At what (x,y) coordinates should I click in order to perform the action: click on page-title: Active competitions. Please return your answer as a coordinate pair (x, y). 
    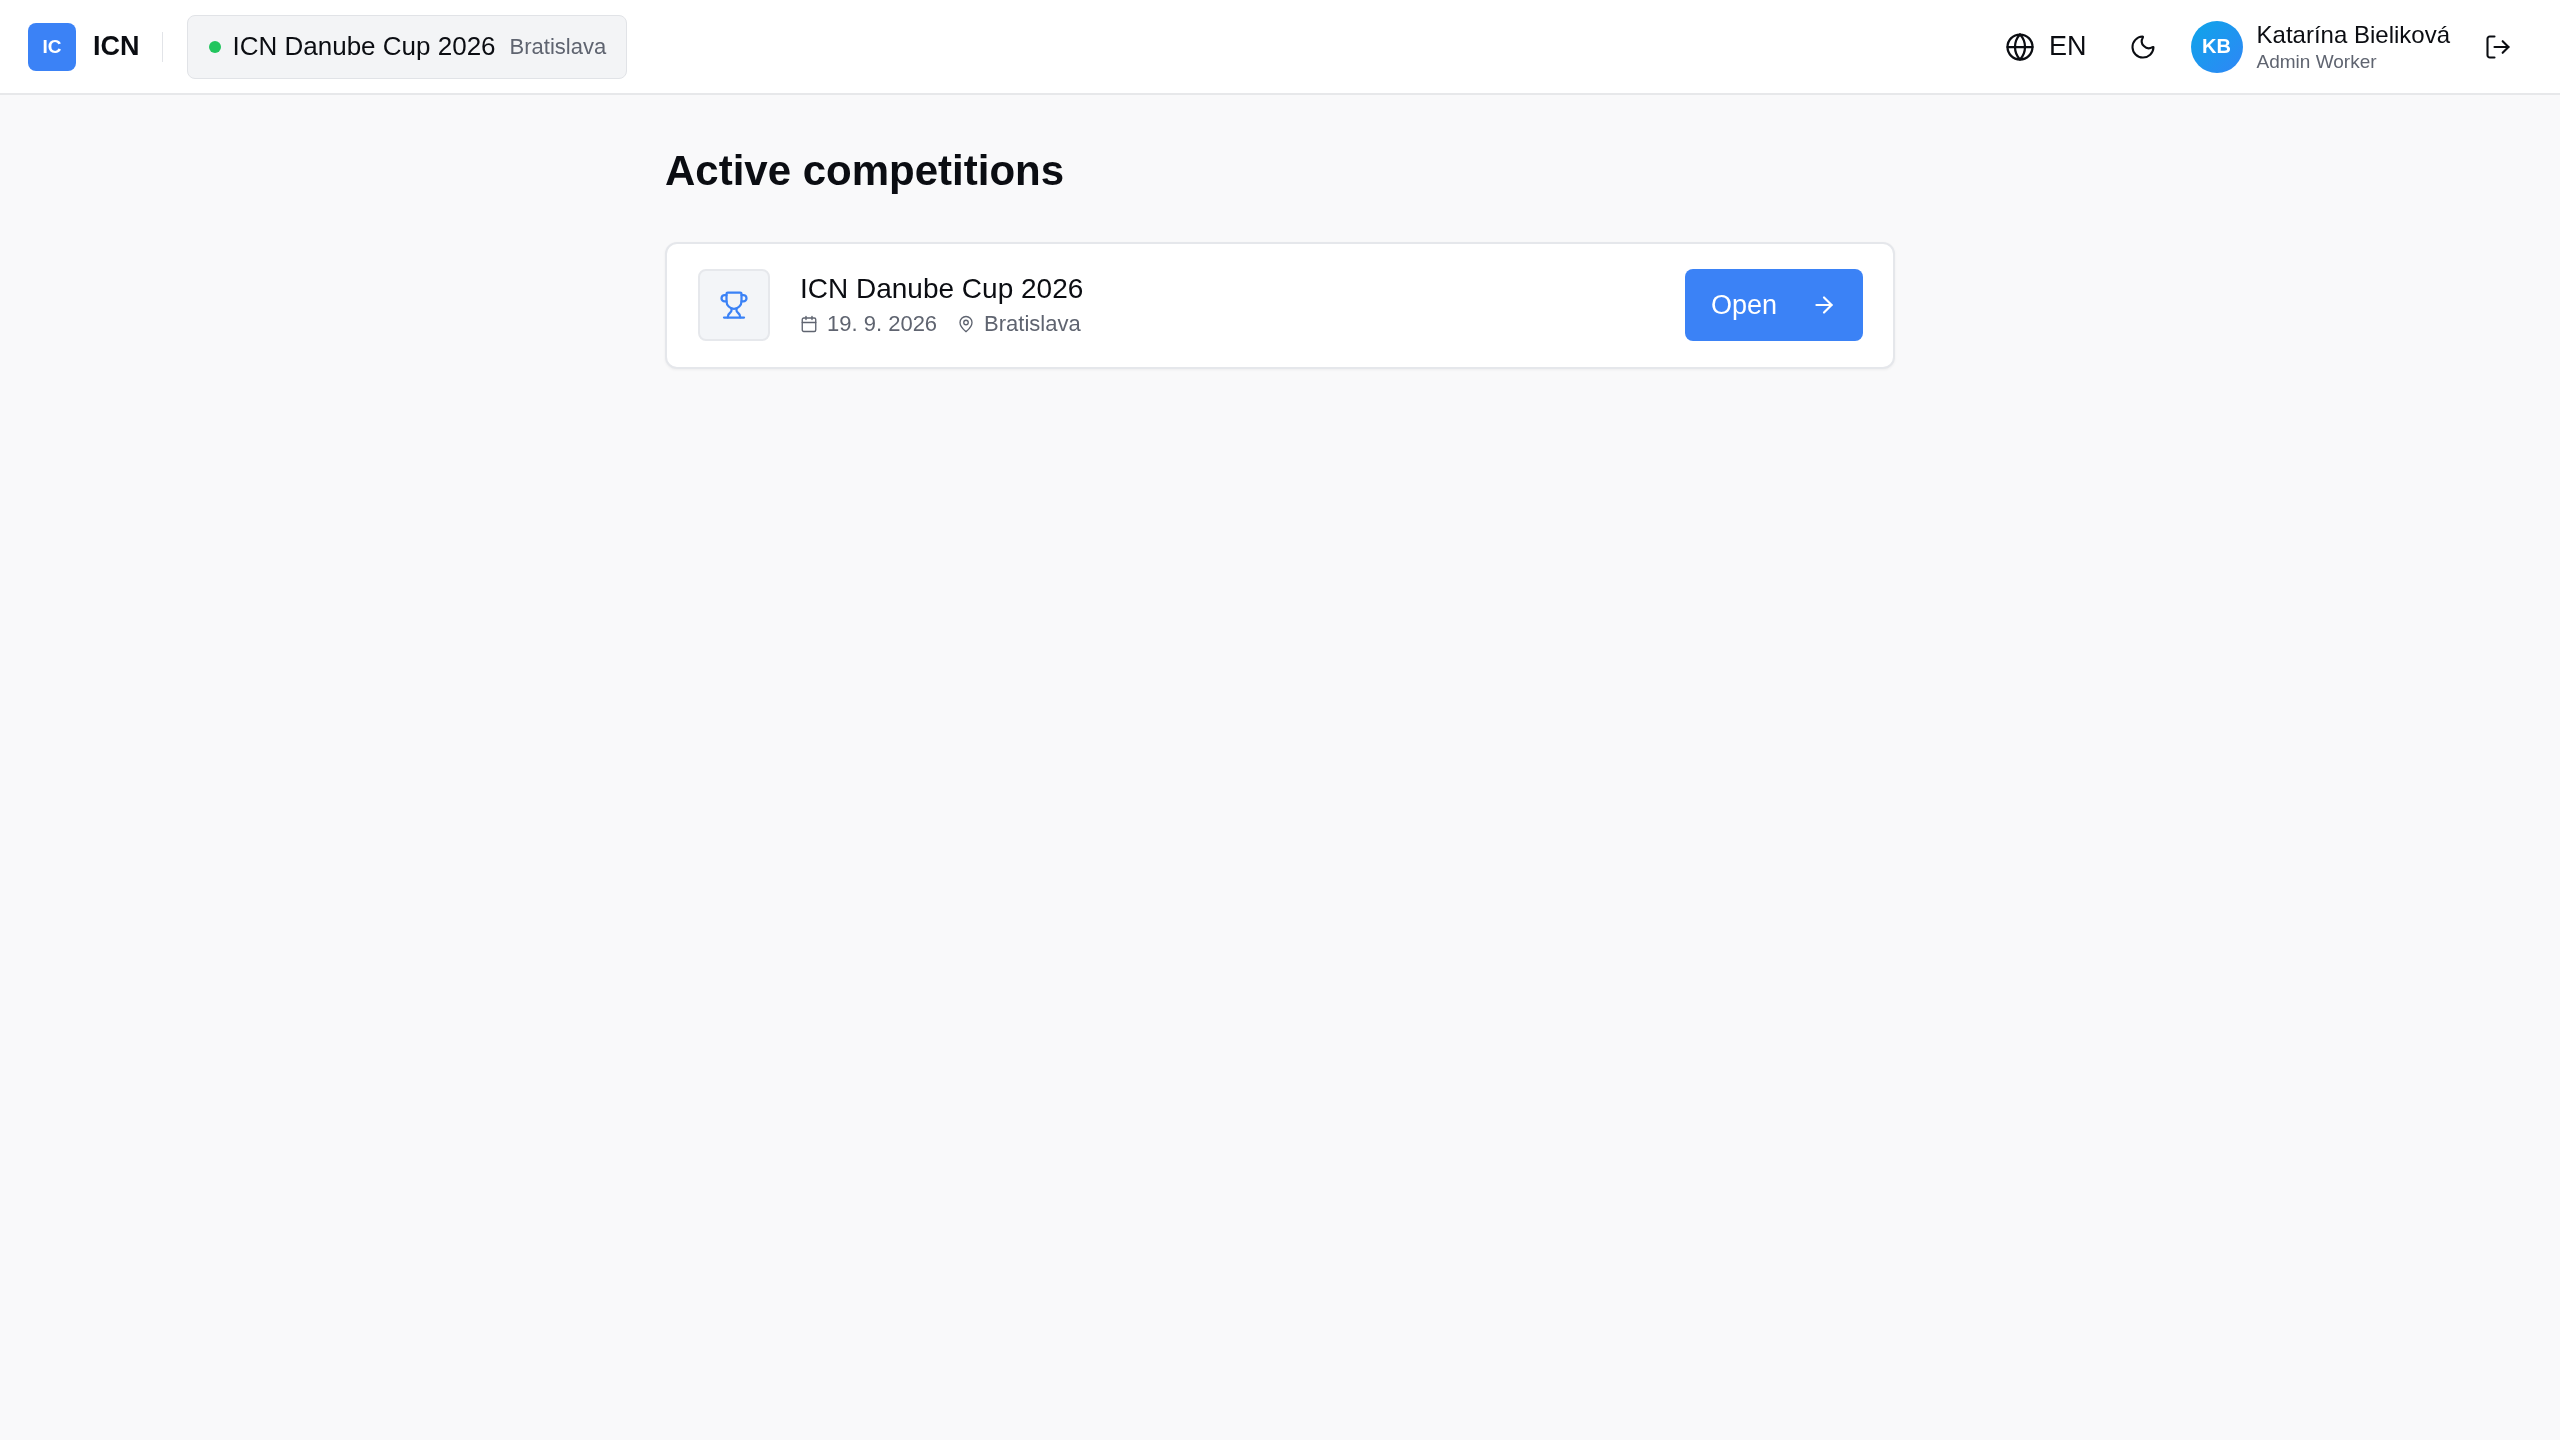
    Looking at the image, I should click on (865, 171).